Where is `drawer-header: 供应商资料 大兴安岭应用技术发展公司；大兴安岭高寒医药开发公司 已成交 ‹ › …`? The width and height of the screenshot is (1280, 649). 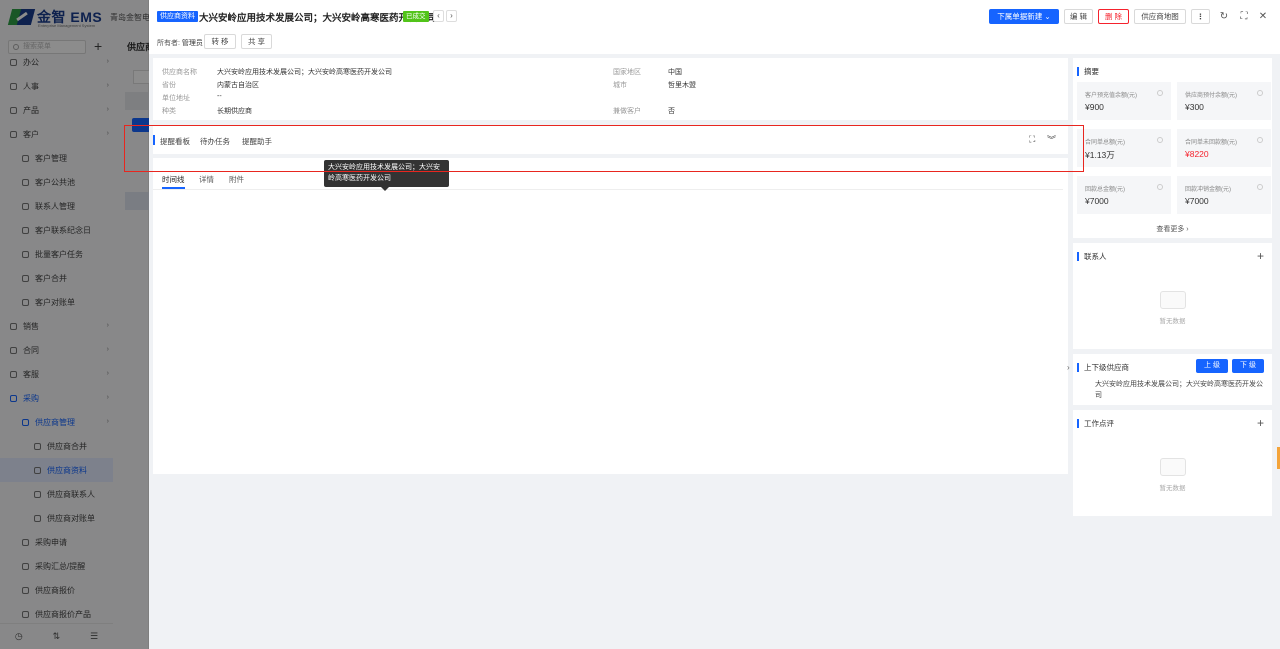 drawer-header: 供应商资料 大兴安岭应用技术发展公司；大兴安岭高寒医药开发公司 已成交 ‹ › … is located at coordinates (714, 27).